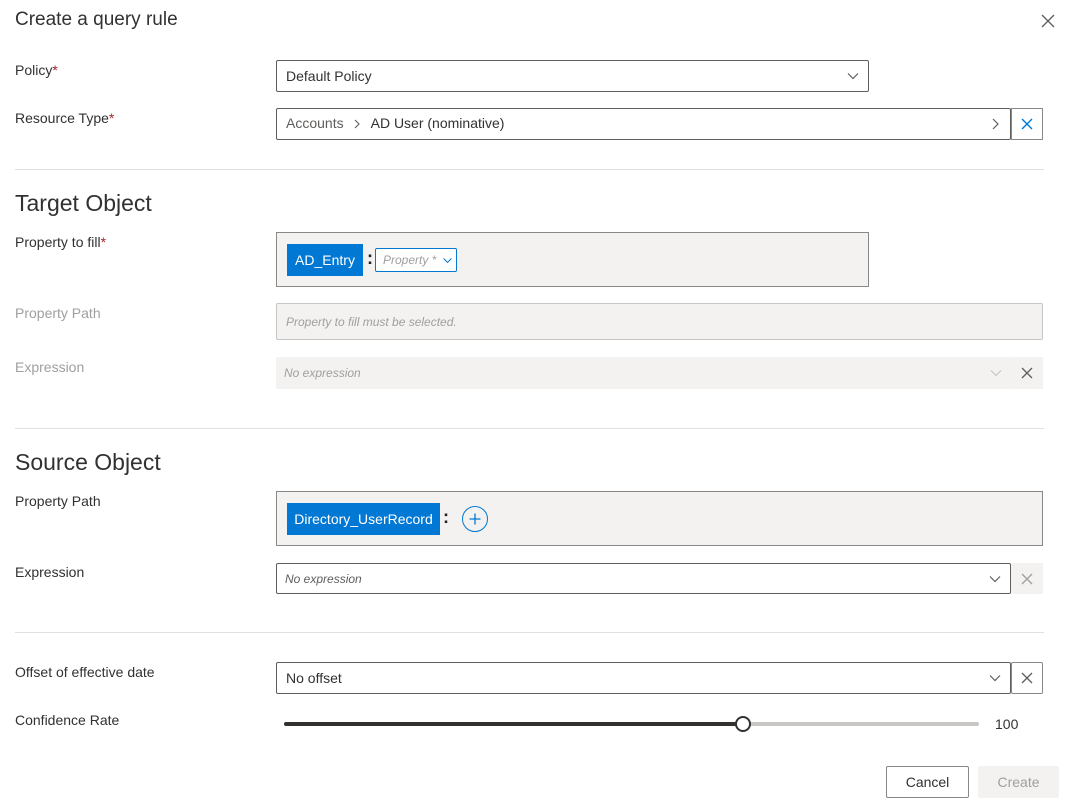 This screenshot has height=806, width=1066. What do you see at coordinates (643, 578) in the screenshot?
I see `source-expression-dropdown: No expression` at bounding box center [643, 578].